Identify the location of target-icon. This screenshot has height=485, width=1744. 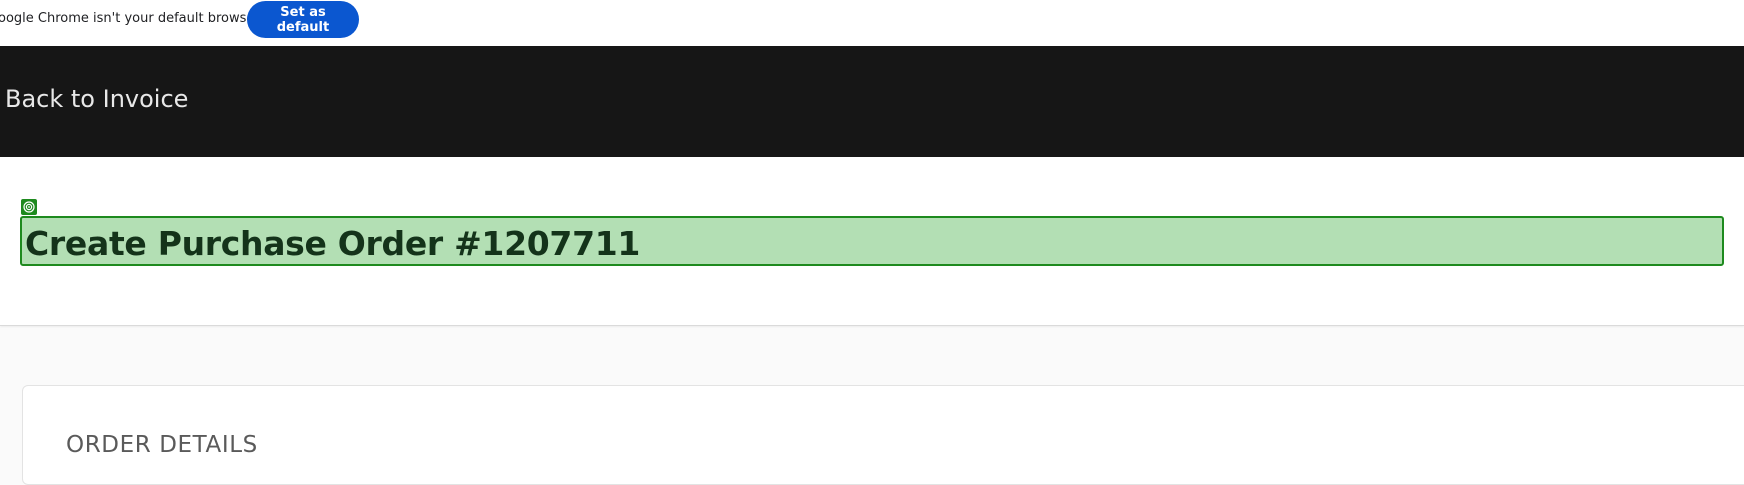
(29, 207).